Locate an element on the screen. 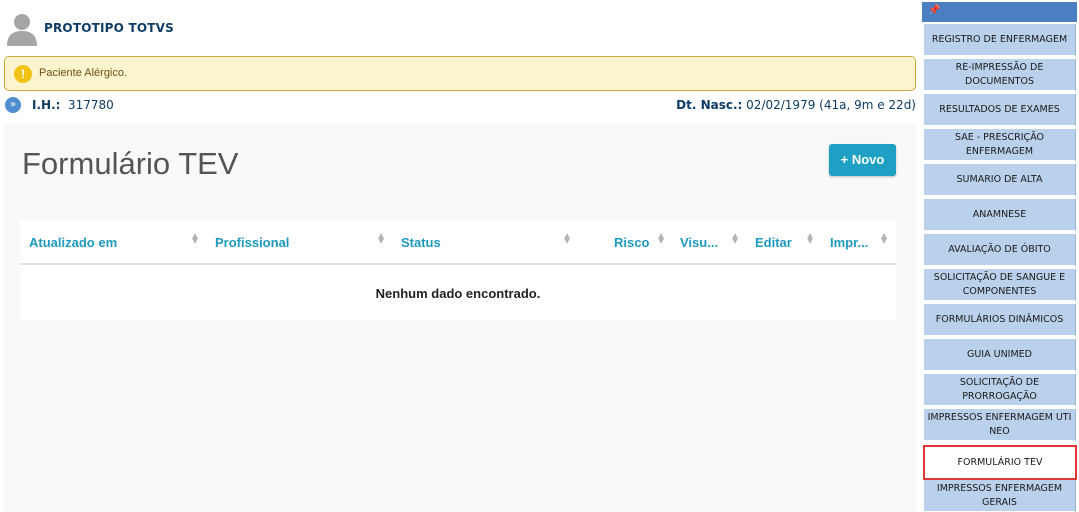 The height and width of the screenshot is (512, 1079). sidebar-item-avaliacao-de-obito: AVALIAÇÃO DE ÓBITO is located at coordinates (1000, 250).